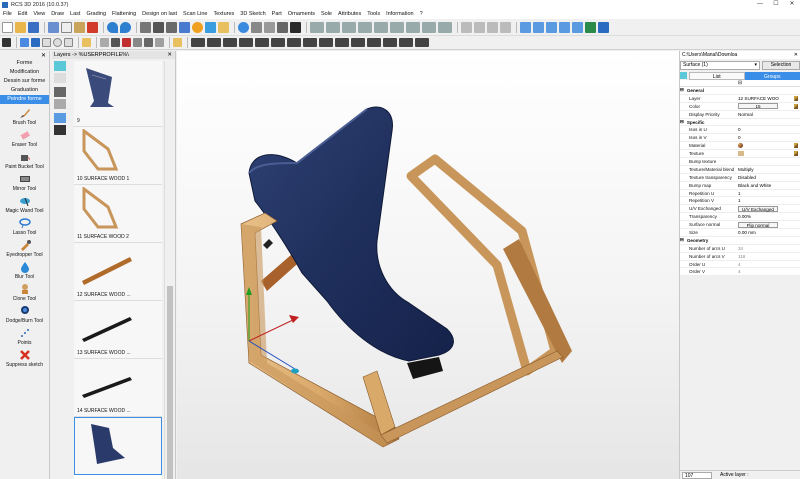 This screenshot has width=800, height=479. What do you see at coordinates (741, 154) in the screenshot?
I see `texture-icon` at bounding box center [741, 154].